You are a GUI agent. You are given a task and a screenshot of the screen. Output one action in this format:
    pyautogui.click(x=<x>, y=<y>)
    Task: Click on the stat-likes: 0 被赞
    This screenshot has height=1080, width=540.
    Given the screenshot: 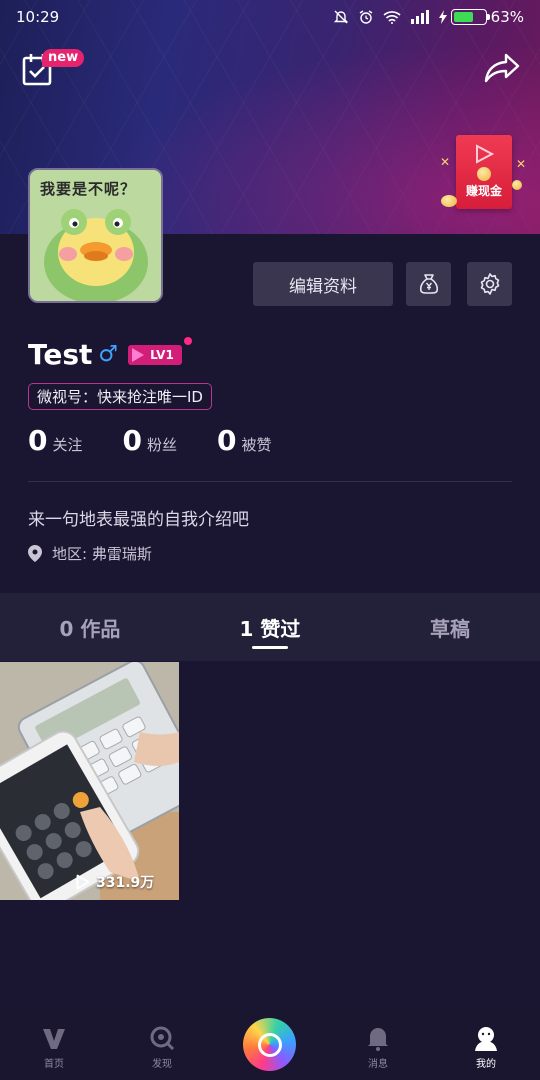 What is the action you would take?
    pyautogui.click(x=244, y=440)
    